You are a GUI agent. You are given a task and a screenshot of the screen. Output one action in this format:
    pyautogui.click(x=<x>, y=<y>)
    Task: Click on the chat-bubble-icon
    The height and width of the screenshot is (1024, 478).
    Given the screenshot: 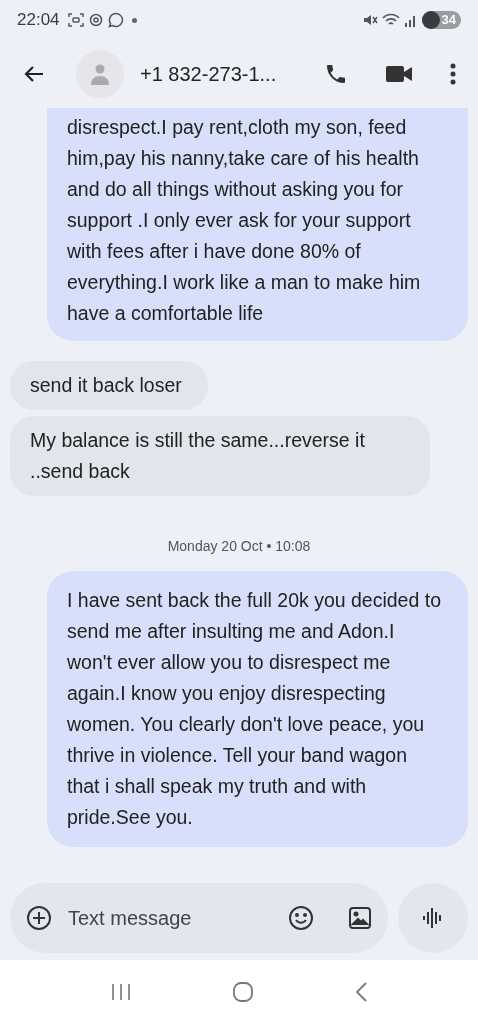 What is the action you would take?
    pyautogui.click(x=115, y=20)
    